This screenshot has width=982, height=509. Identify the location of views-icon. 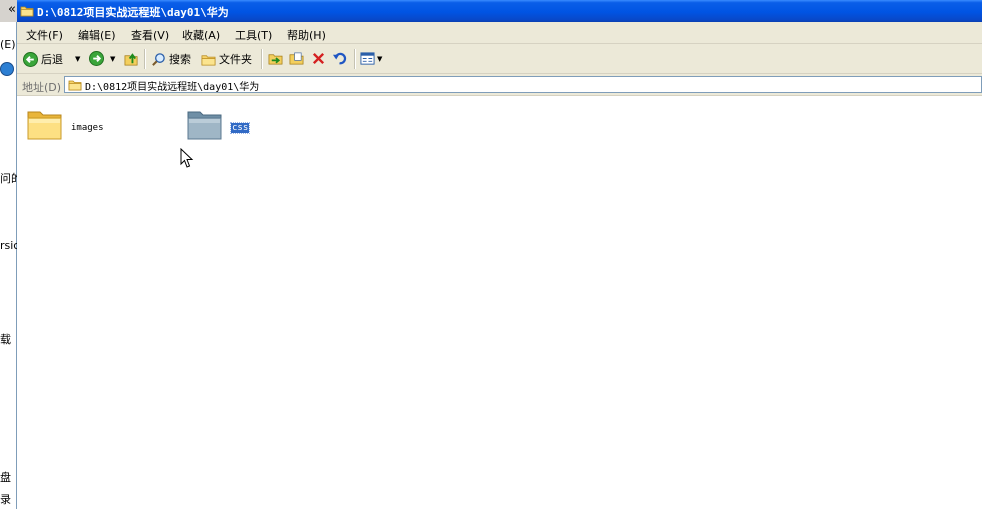
(367, 58).